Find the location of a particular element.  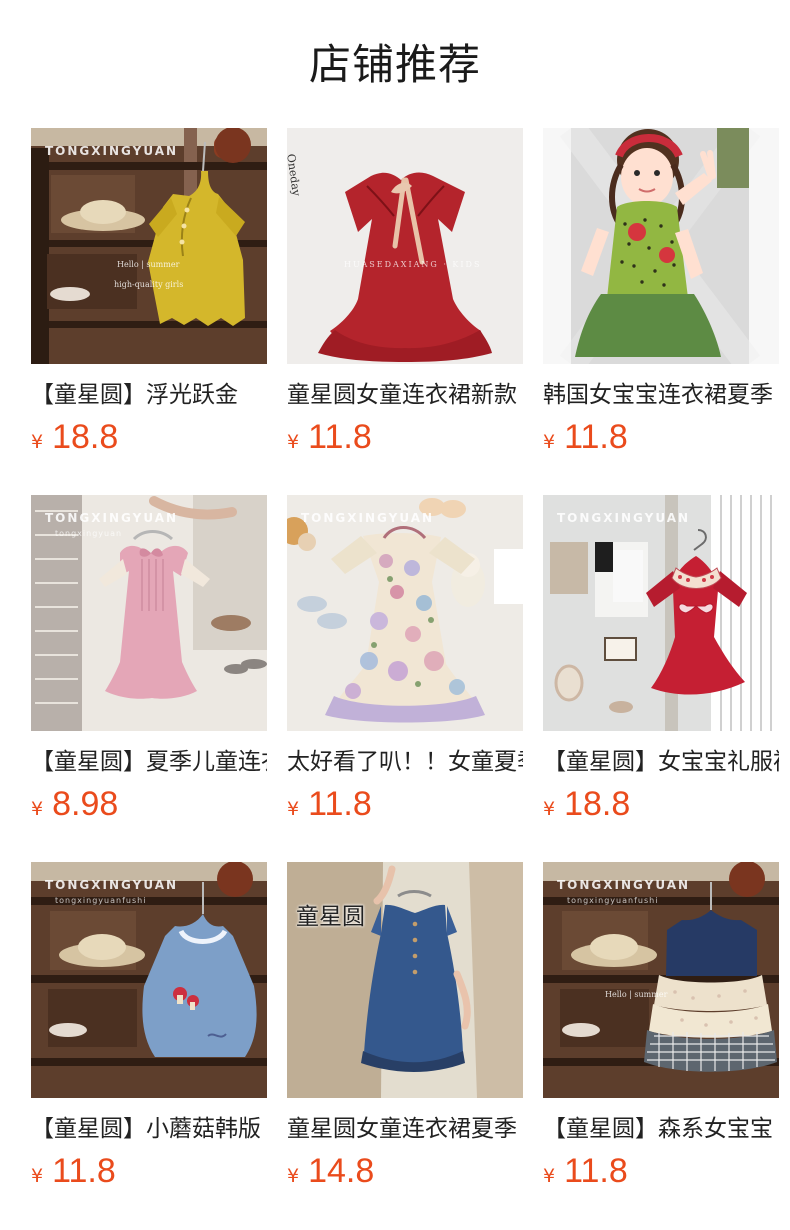

product-card: TONGXINGYUAN 太好看了叭！！女童夏季 ¥ 11.8 is located at coordinates (405, 678).